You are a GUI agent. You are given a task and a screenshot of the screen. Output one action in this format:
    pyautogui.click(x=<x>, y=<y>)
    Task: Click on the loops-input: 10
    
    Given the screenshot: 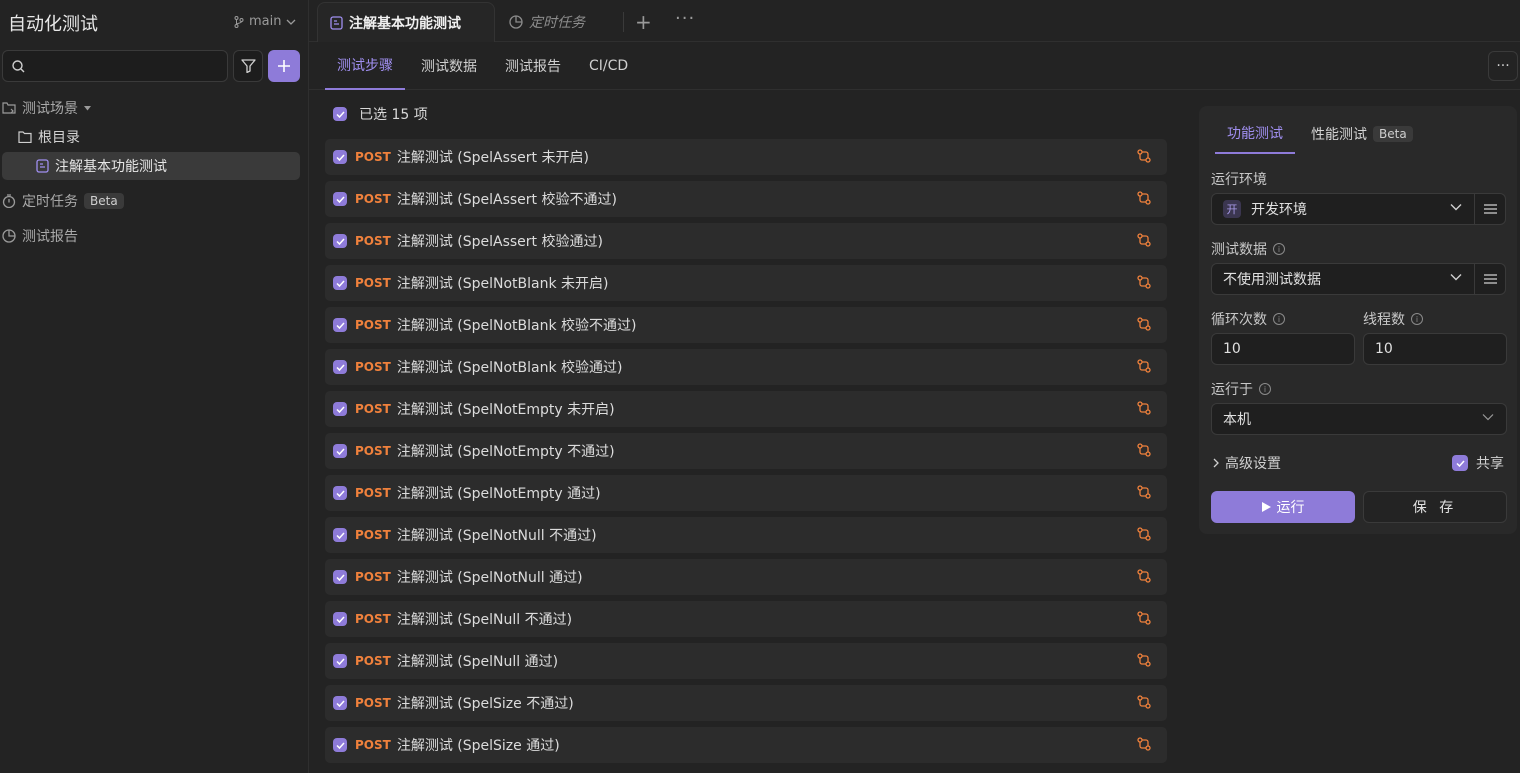 What is the action you would take?
    pyautogui.click(x=1283, y=349)
    